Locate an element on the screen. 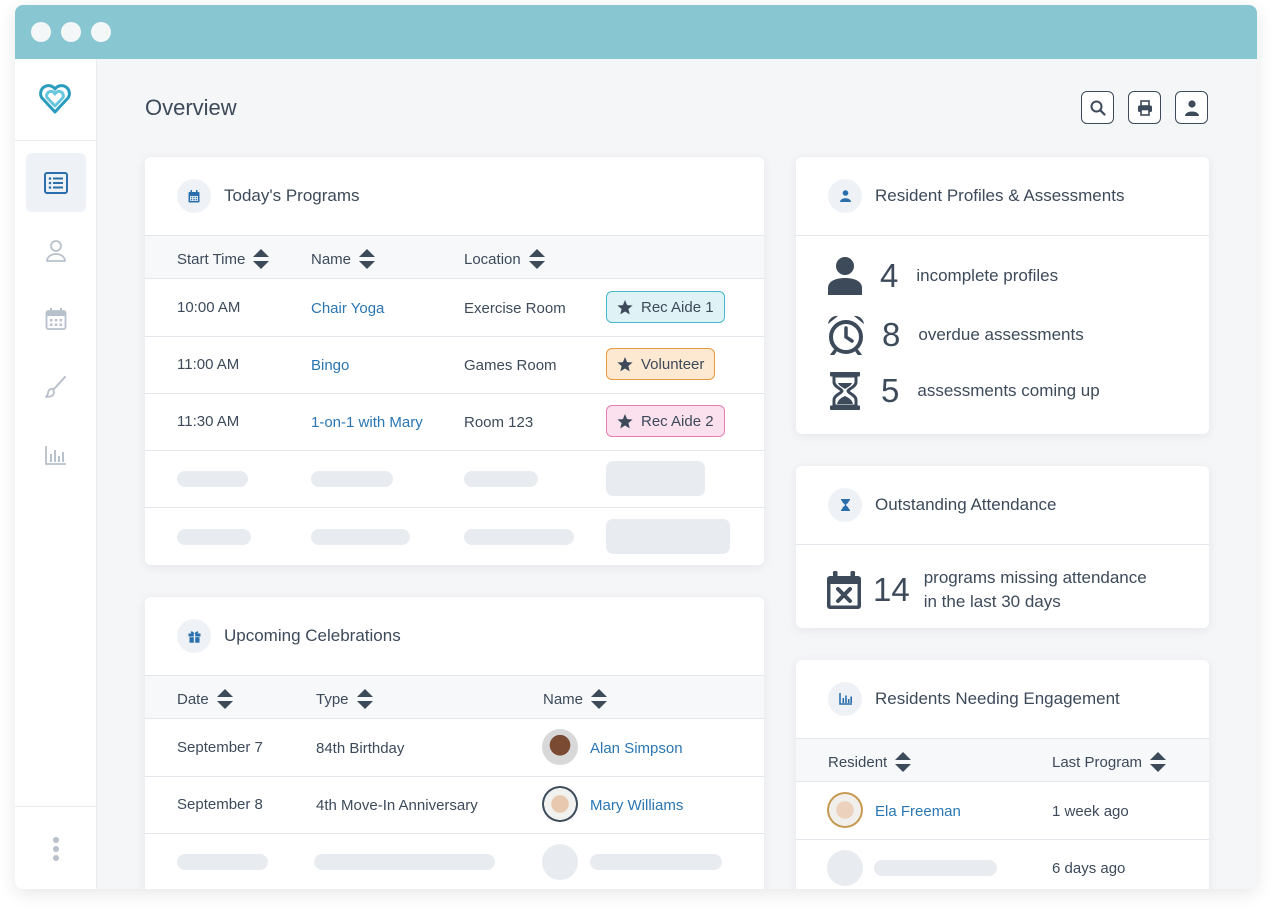 This screenshot has width=1272, height=914. user-icon is located at coordinates (845, 276).